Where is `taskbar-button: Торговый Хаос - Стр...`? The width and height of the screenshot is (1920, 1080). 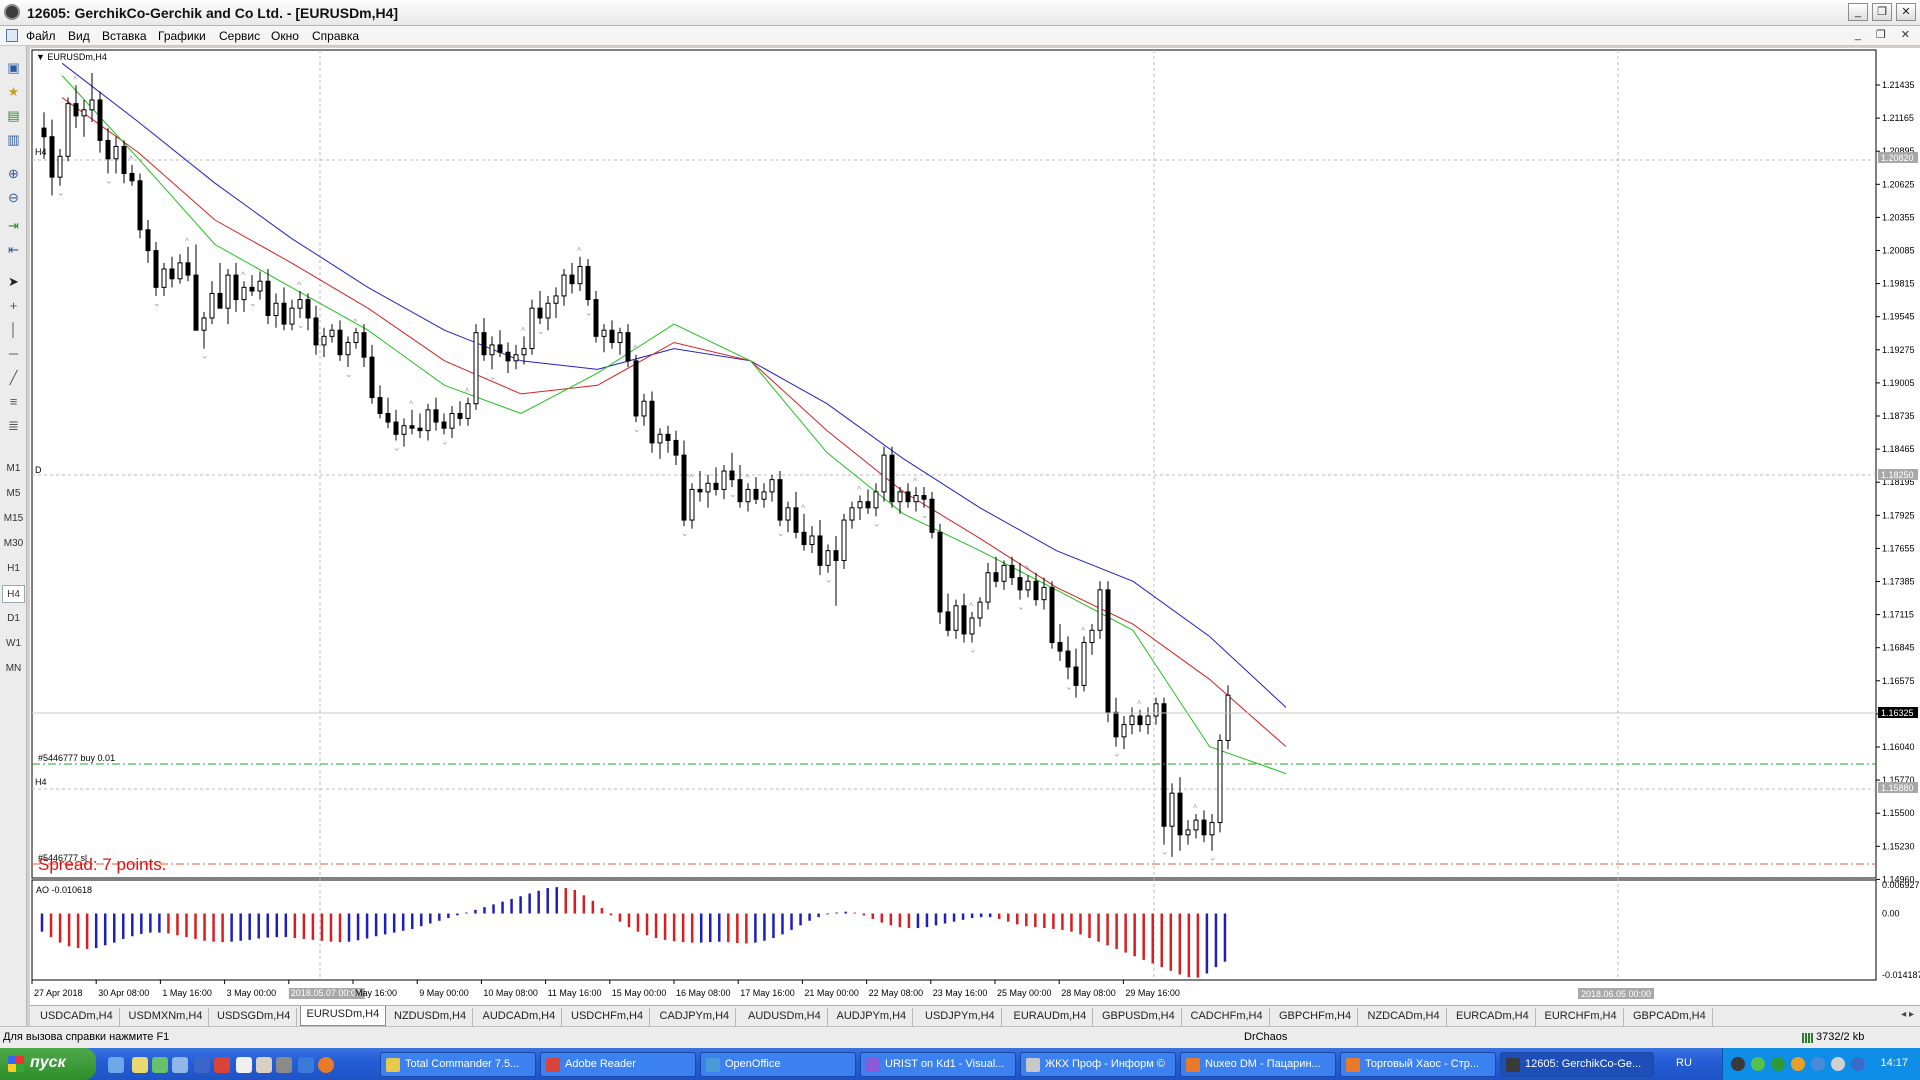
taskbar-button: Торговый Хаос - Стр... is located at coordinates (1418, 1064).